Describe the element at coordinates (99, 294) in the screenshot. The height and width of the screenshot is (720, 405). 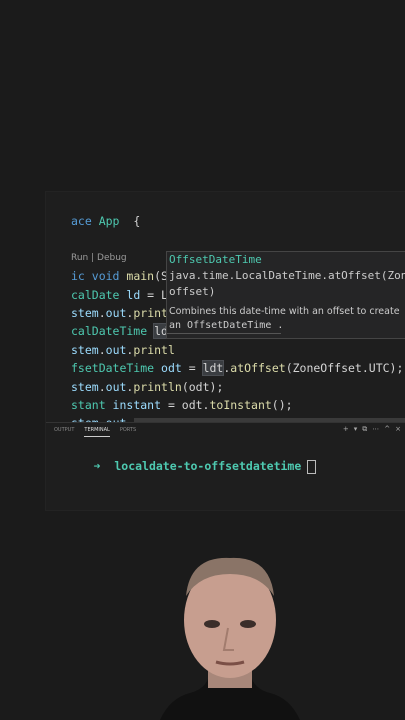
I see `code-token: calDate` at that location.